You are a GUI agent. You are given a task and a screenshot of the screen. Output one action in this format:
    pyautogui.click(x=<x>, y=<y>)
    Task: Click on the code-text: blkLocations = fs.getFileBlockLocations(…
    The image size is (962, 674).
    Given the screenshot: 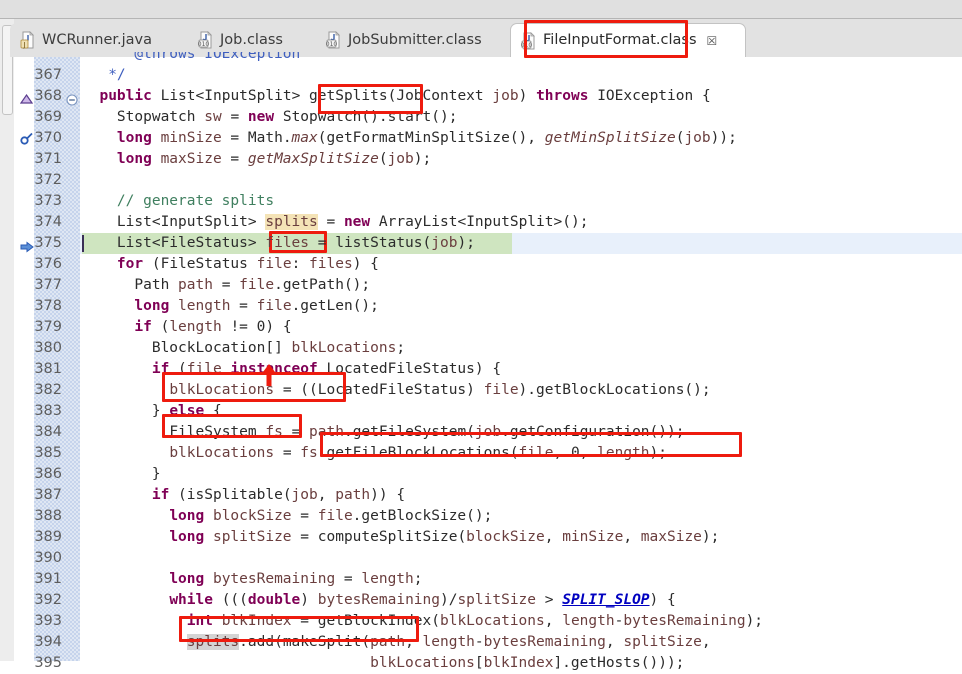 What is the action you would take?
    pyautogui.click(x=418, y=453)
    